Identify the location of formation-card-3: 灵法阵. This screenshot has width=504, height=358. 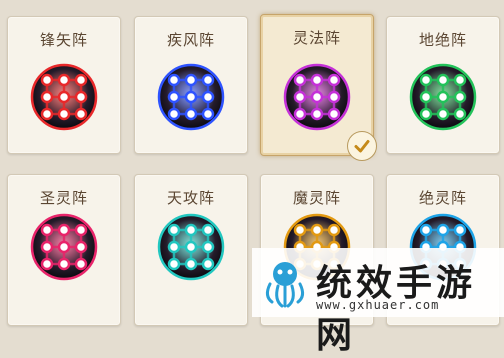
(318, 87).